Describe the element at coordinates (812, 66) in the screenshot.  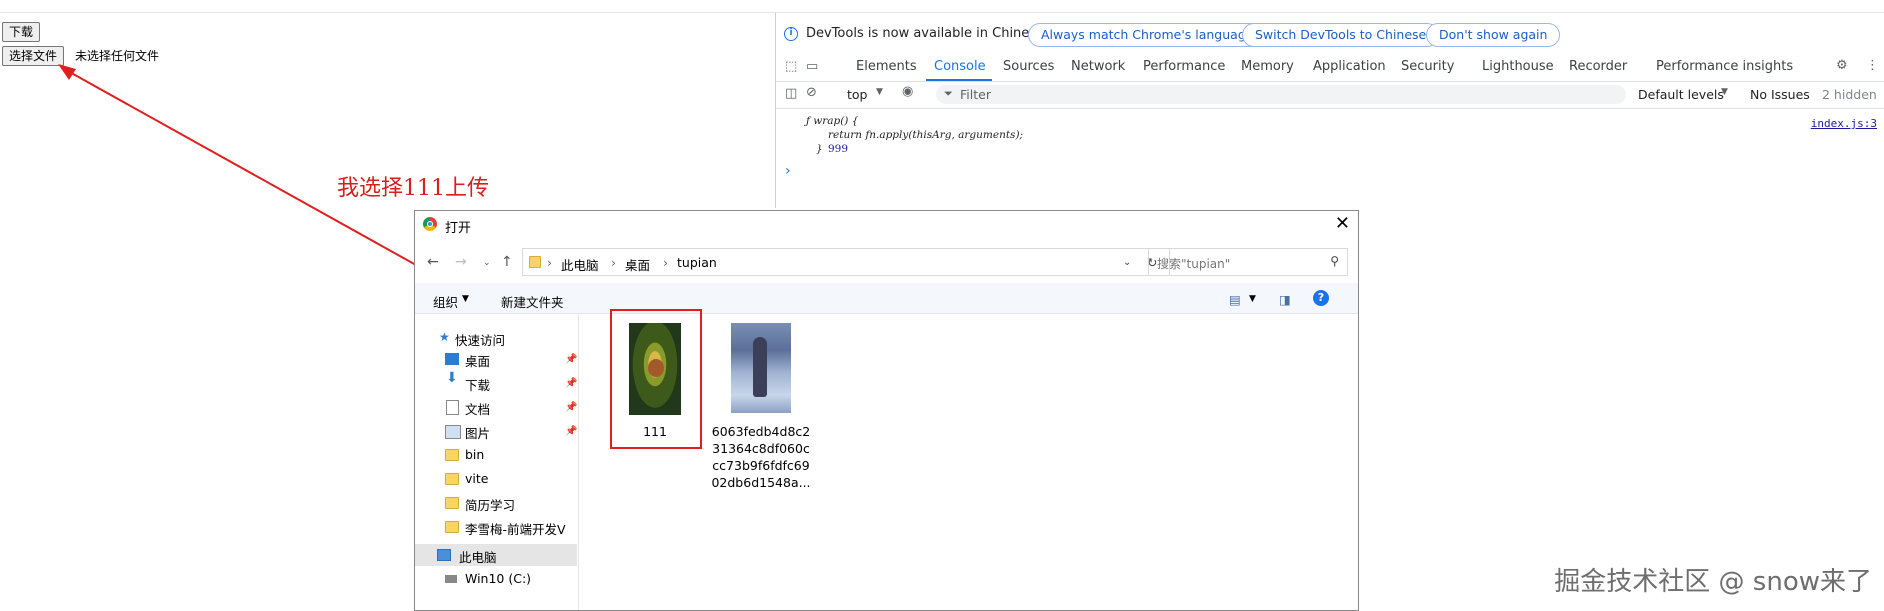
I see `device-toolbar-icon: ▭` at that location.